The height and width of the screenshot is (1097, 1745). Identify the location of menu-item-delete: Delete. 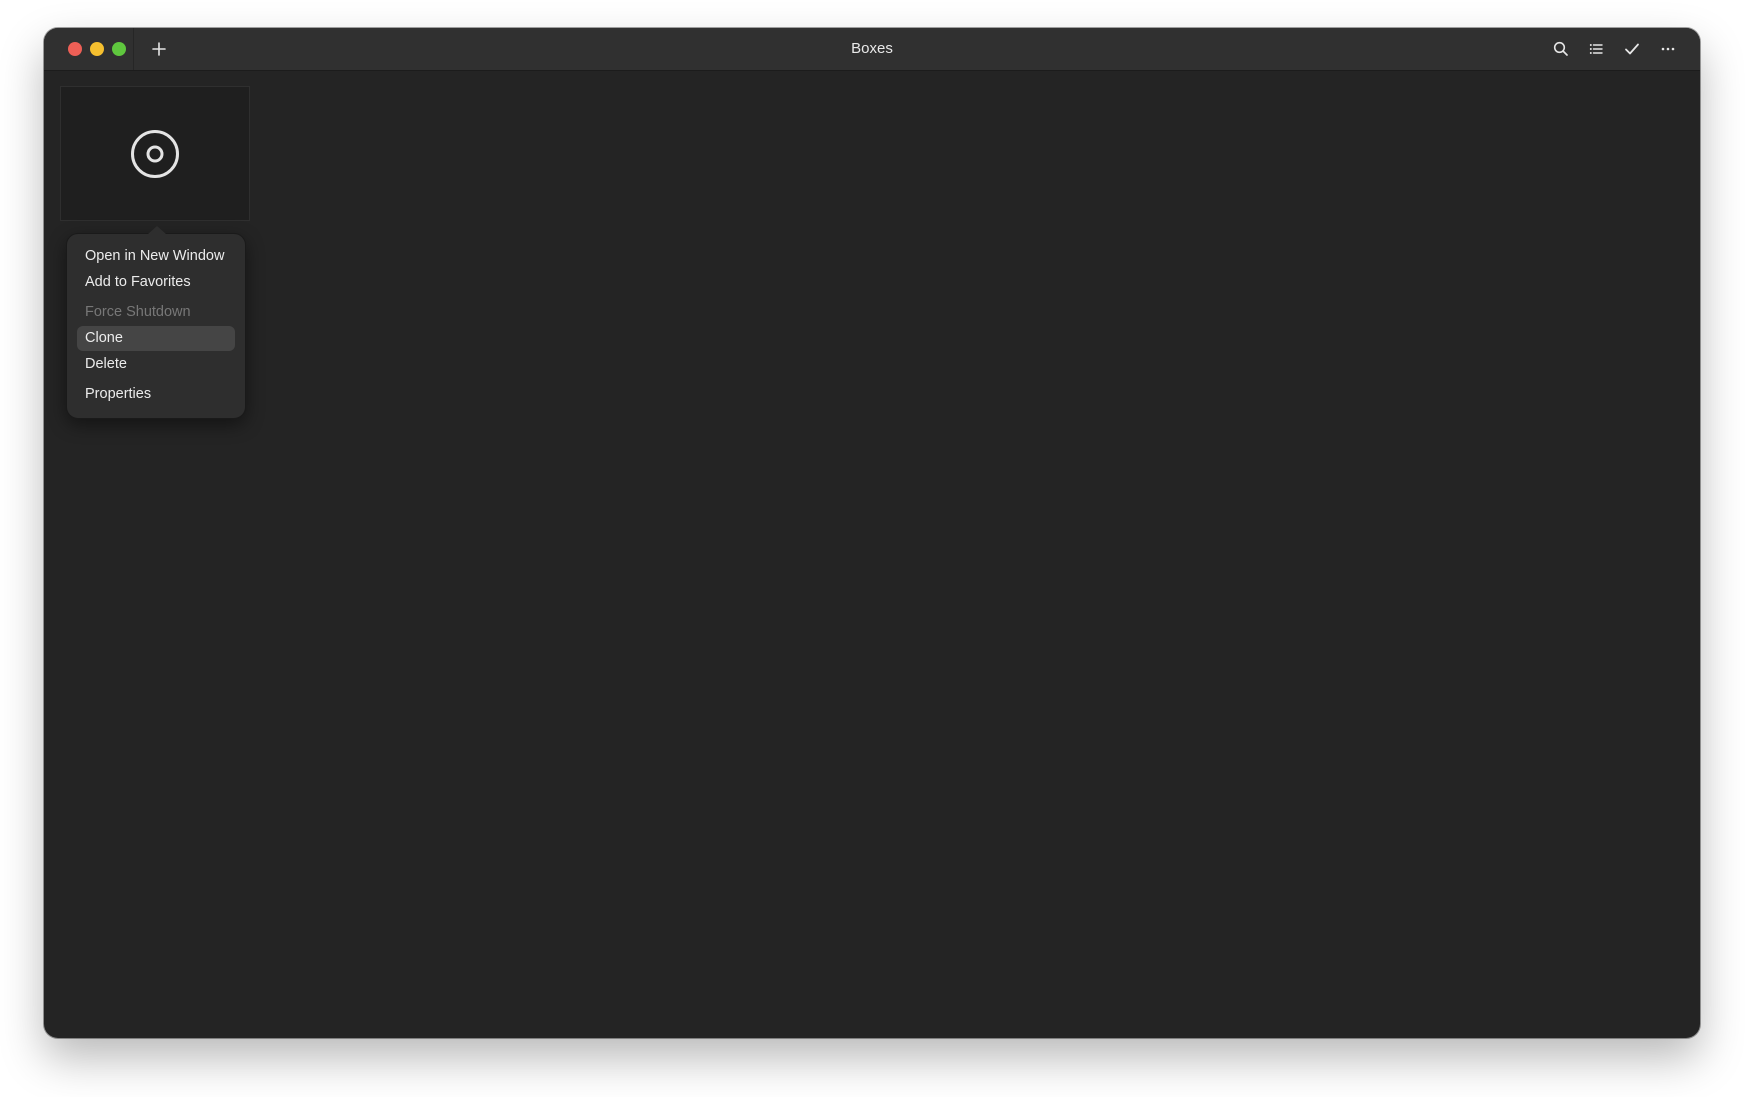
(156, 364).